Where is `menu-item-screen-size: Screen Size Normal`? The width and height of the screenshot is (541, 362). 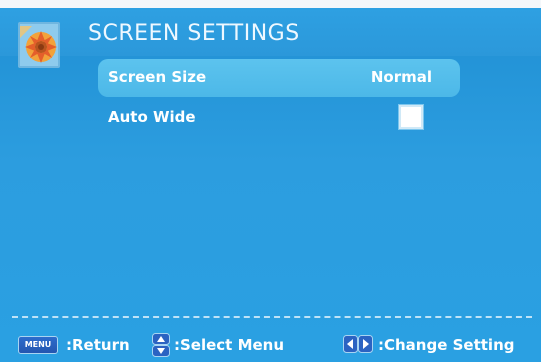
menu-item-screen-size: Screen Size Normal is located at coordinates (279, 78).